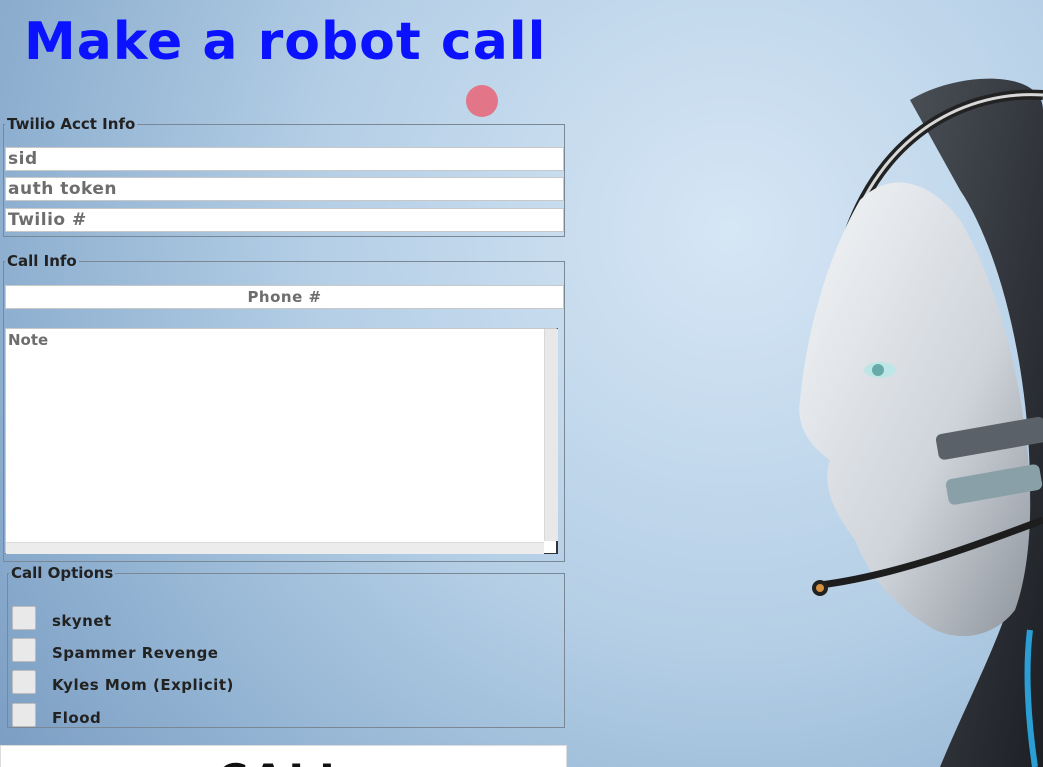  Describe the element at coordinates (212, 716) in the screenshot. I see `option-flood: Flood` at that location.